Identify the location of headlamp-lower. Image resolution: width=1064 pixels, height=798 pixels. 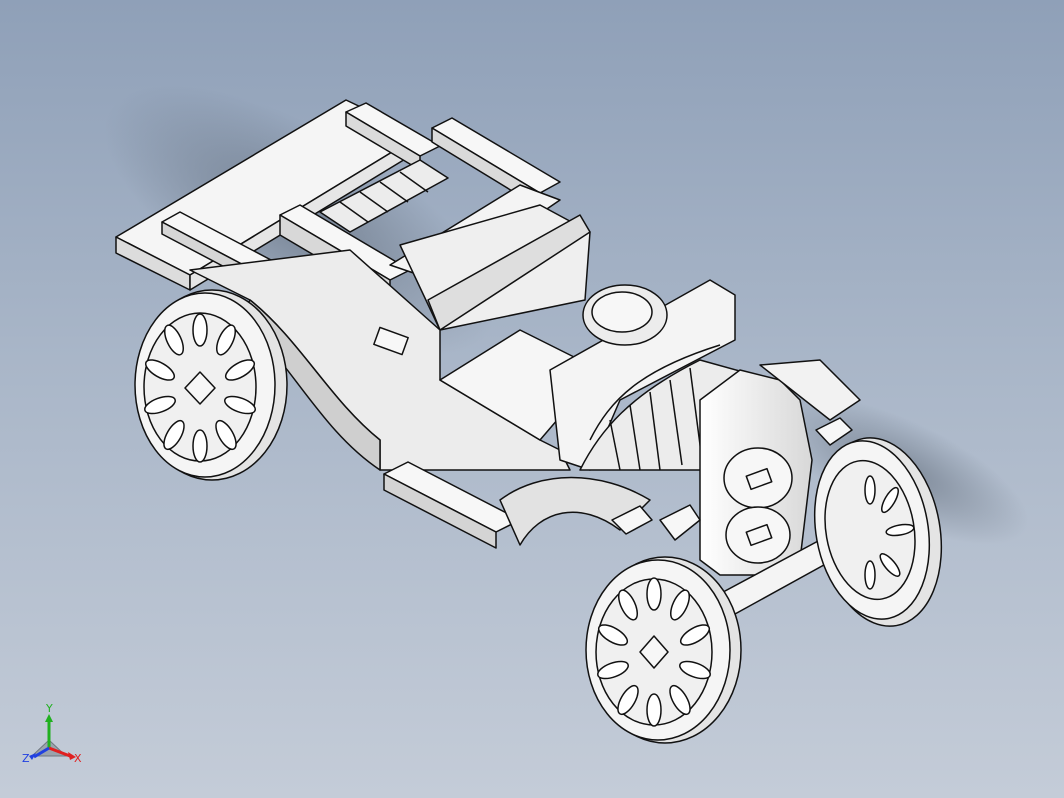
(758, 535).